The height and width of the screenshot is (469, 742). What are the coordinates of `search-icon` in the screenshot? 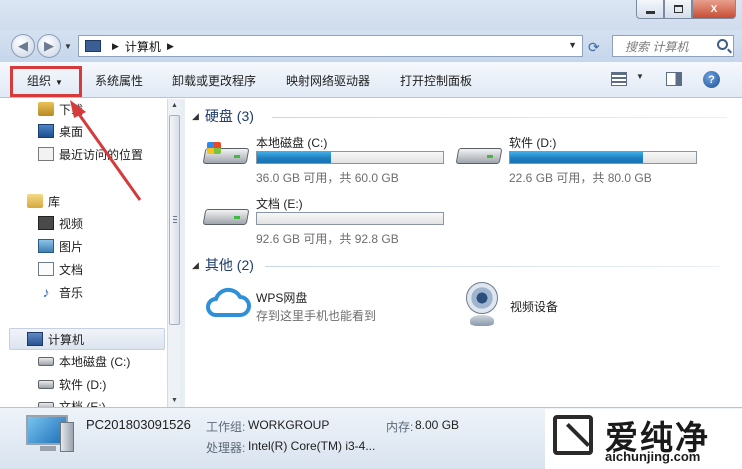 It's located at (722, 44).